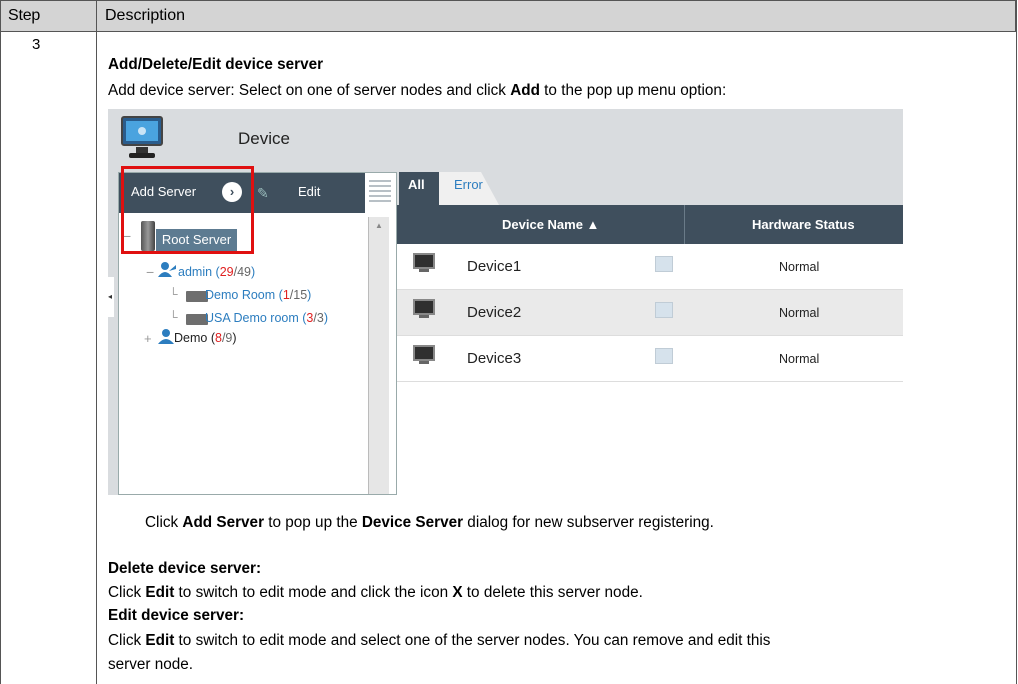  What do you see at coordinates (176, 615) in the screenshot?
I see `edit-heading: Edit device server:` at bounding box center [176, 615].